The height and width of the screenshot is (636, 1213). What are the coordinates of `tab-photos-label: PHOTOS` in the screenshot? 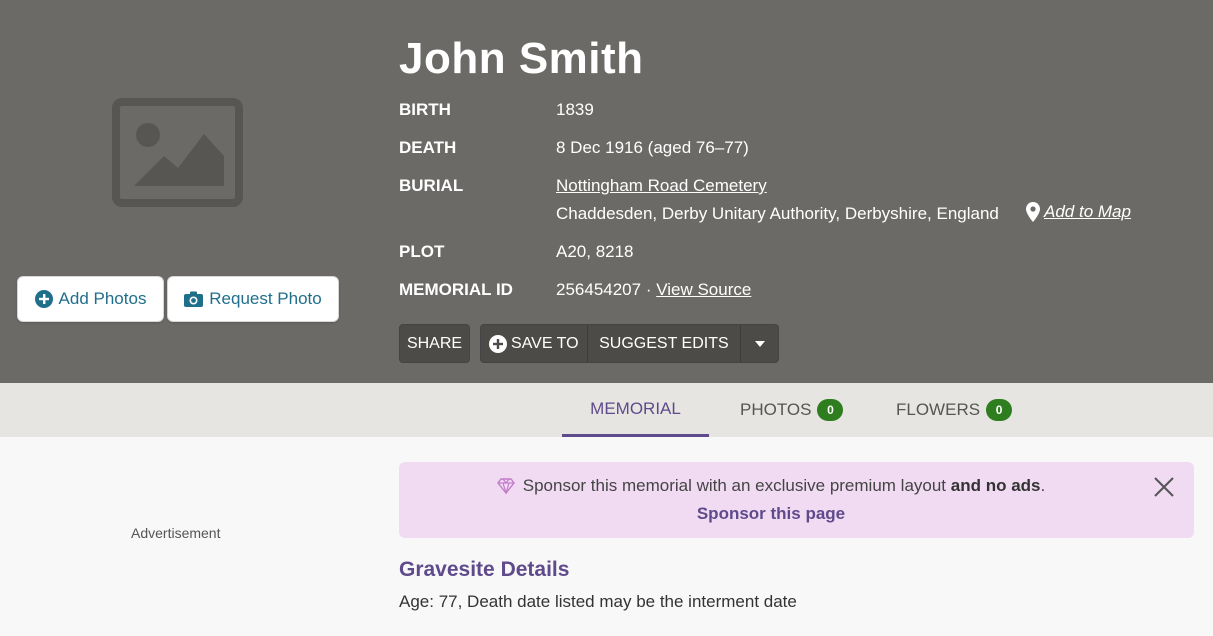 It's located at (776, 409).